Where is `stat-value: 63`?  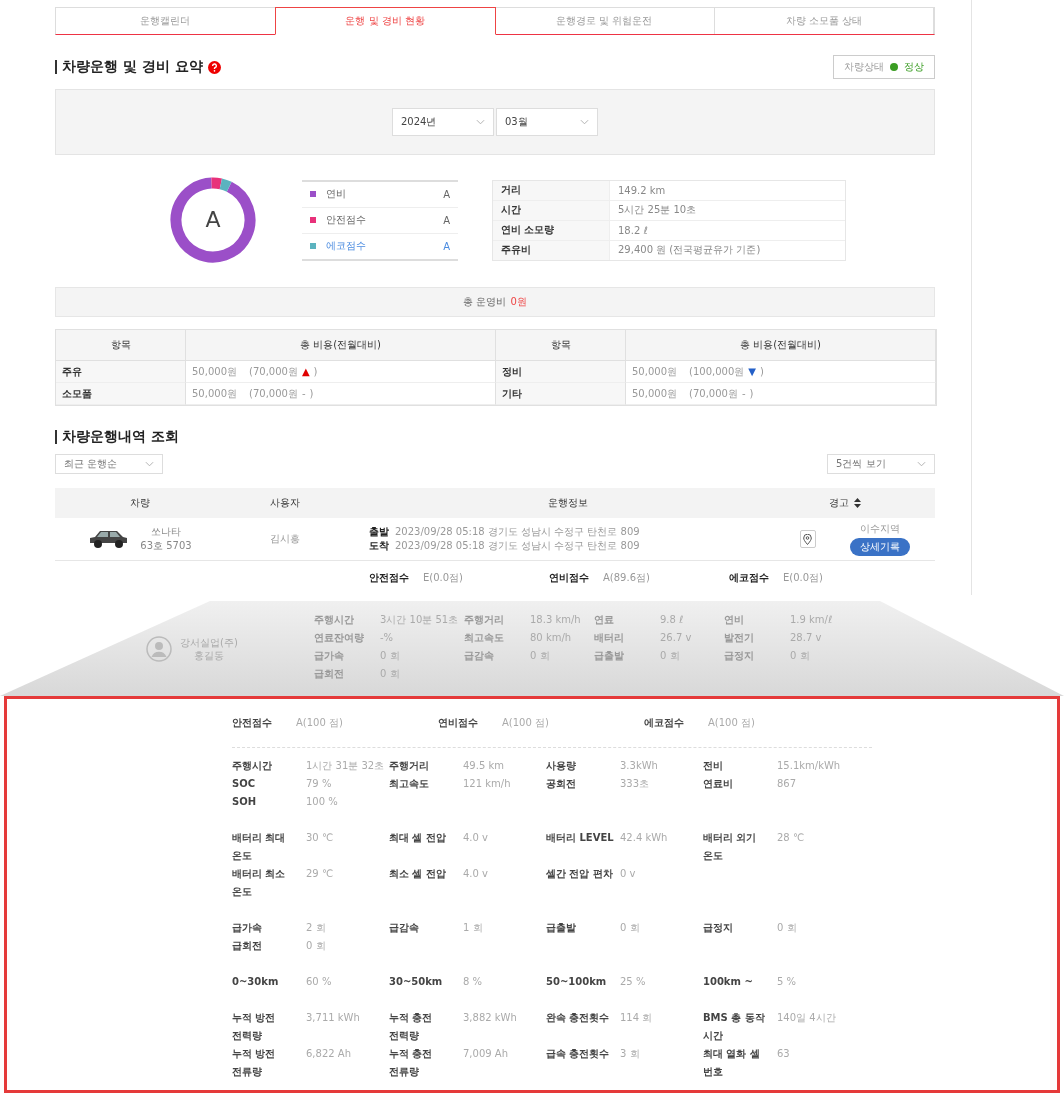
stat-value: 63 is located at coordinates (783, 1054).